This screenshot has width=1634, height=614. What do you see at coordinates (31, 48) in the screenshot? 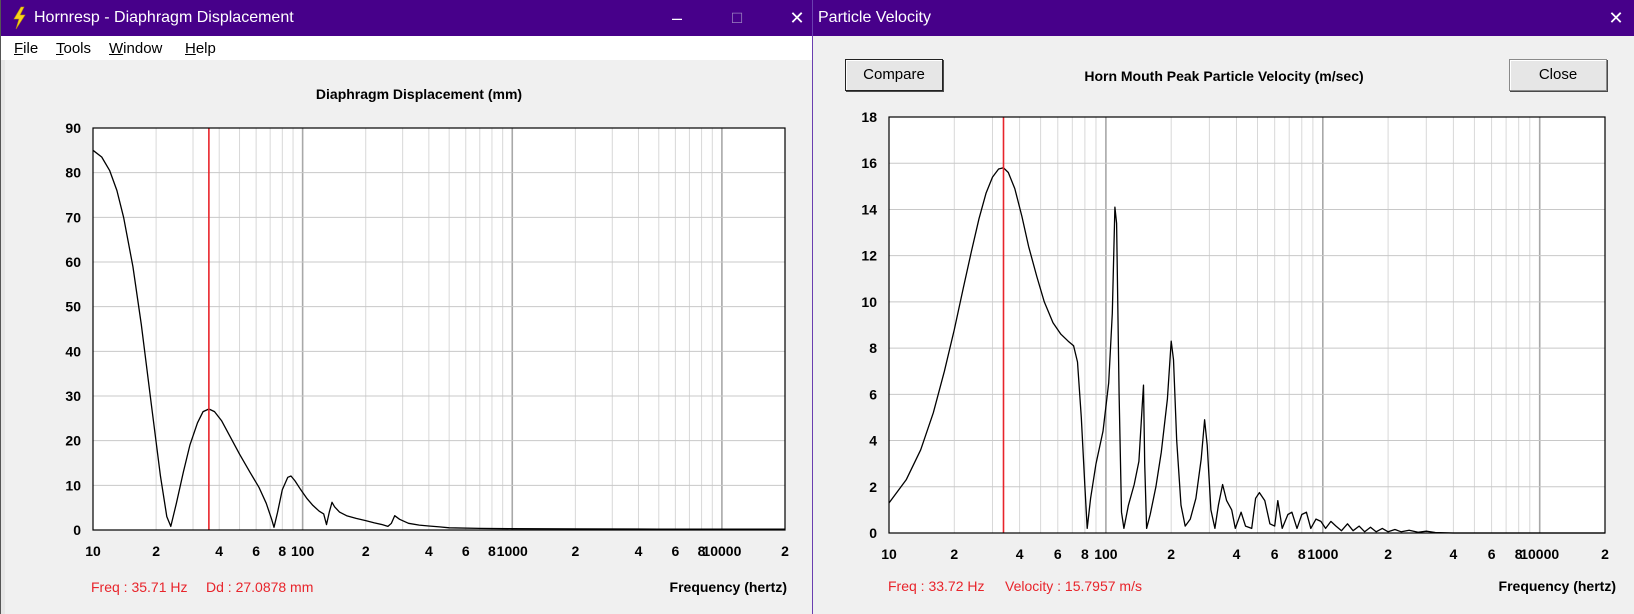
I see `menu-label: ile` at bounding box center [31, 48].